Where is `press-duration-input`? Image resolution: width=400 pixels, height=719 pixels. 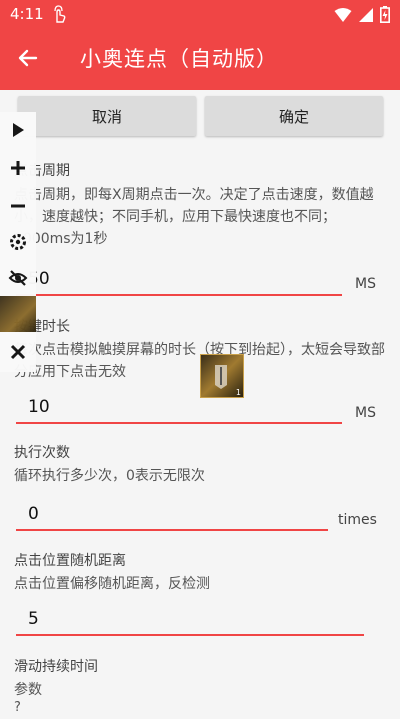 press-duration-input is located at coordinates (179, 409).